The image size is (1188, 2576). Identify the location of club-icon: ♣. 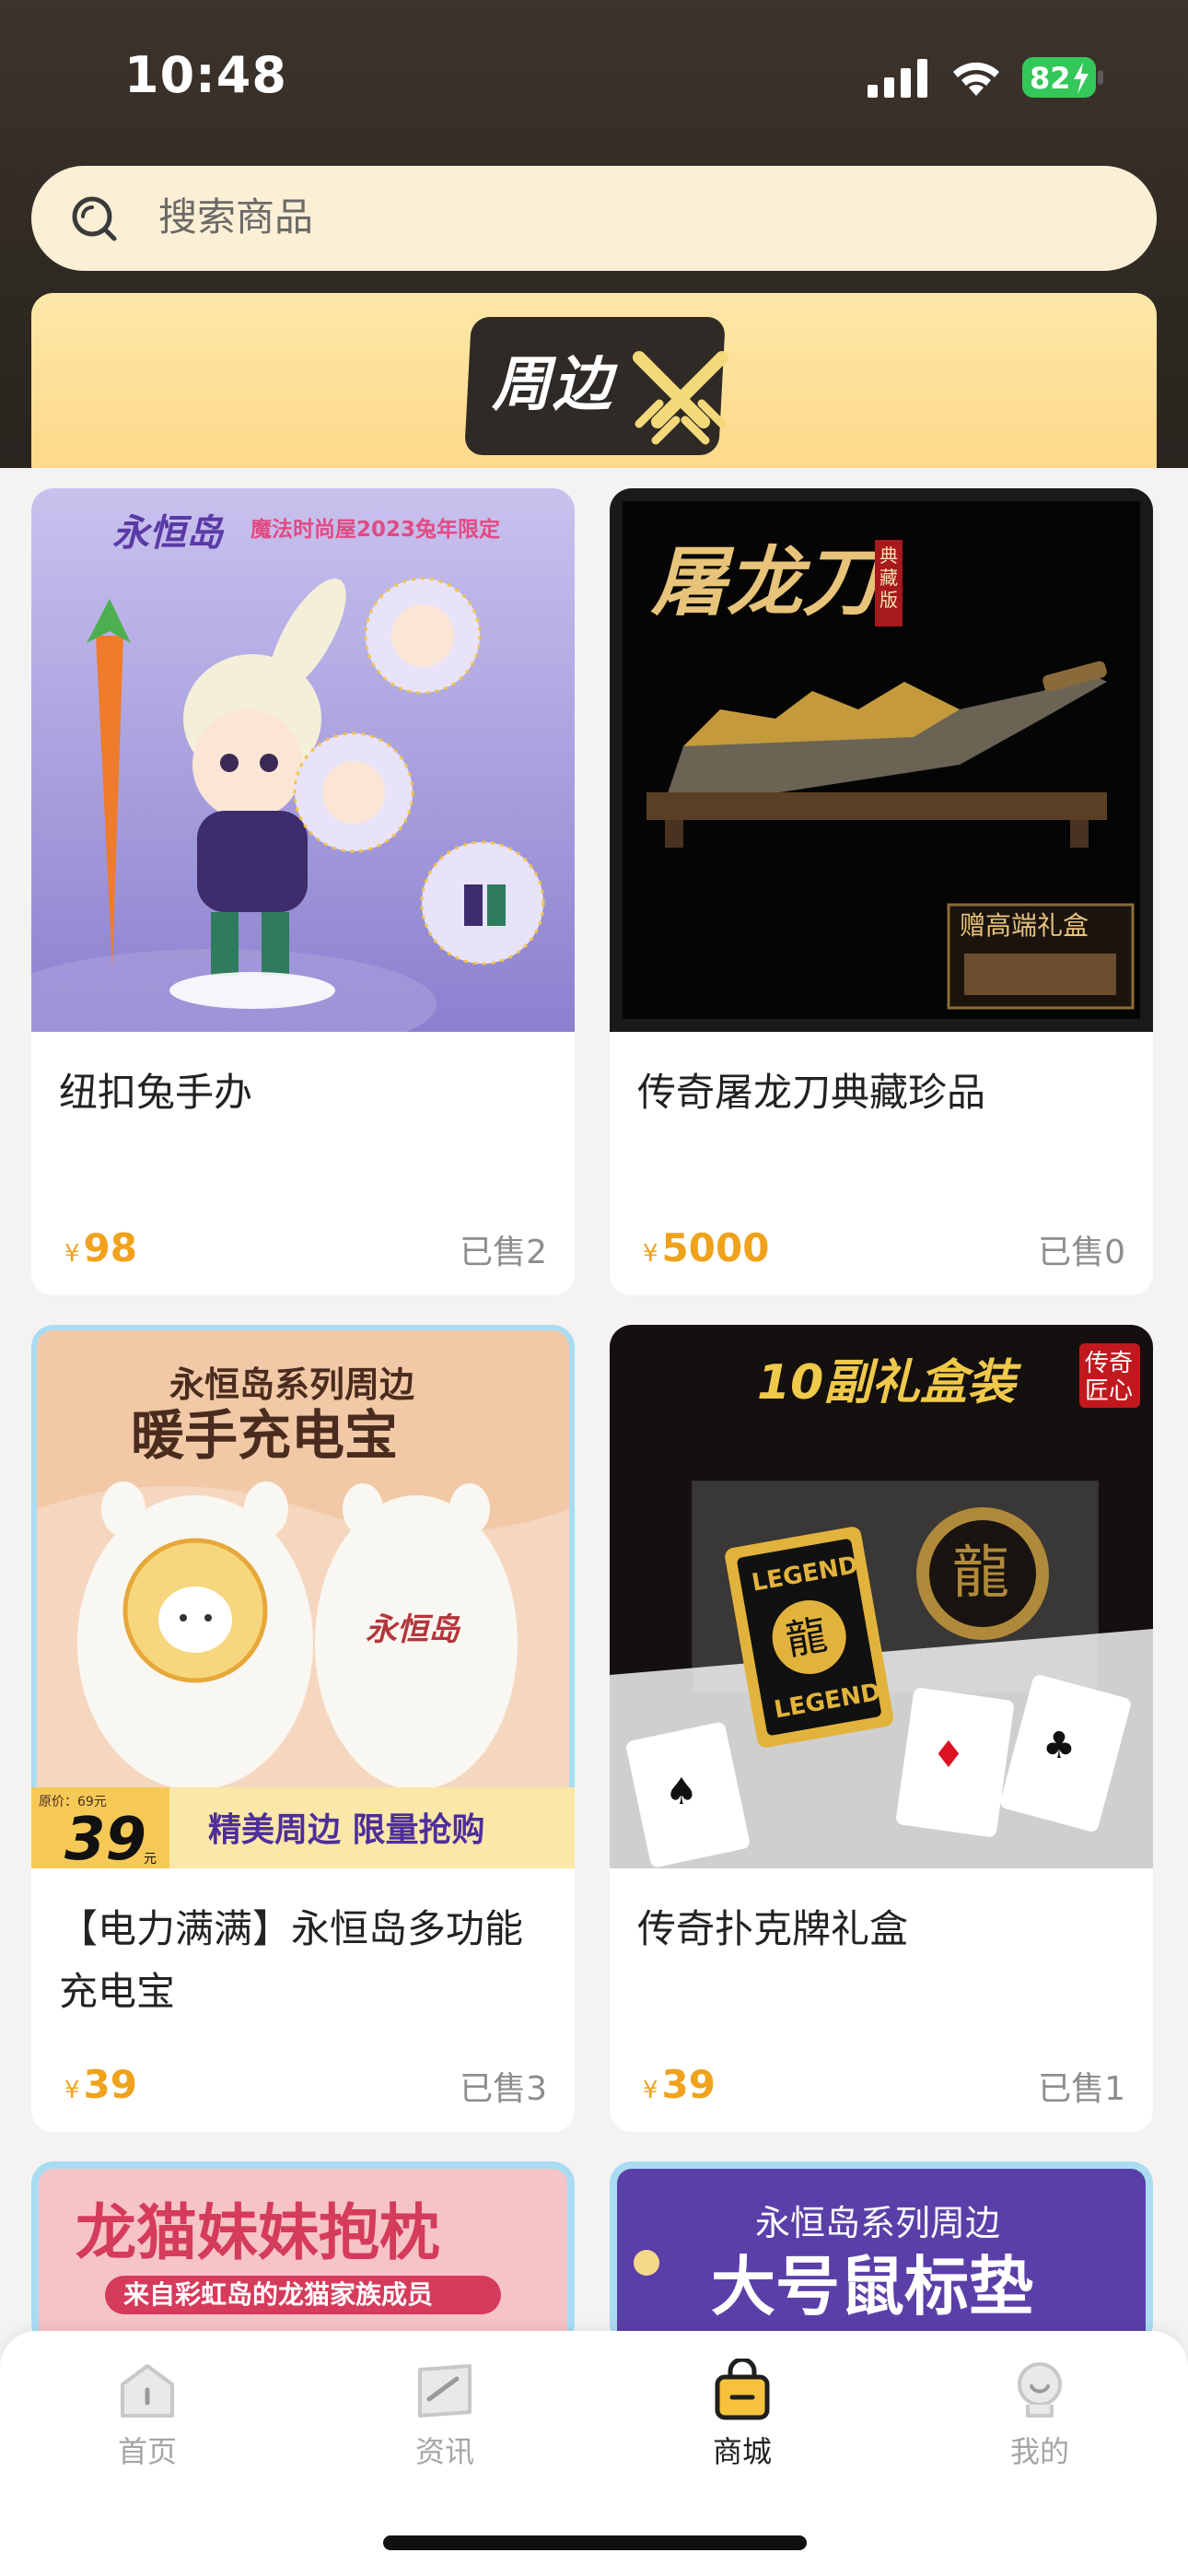
(1059, 1746).